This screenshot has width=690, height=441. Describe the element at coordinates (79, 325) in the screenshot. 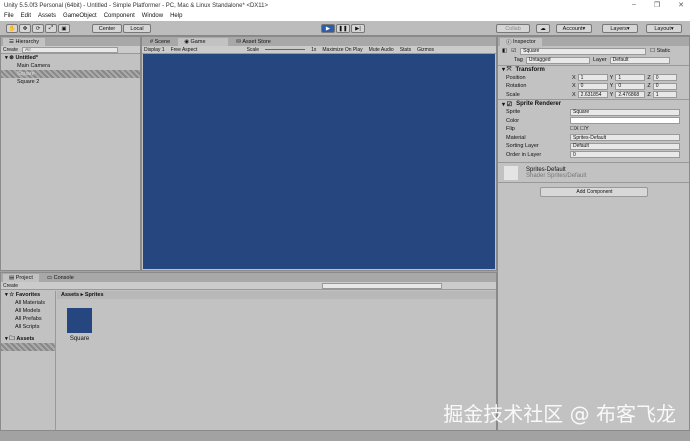

I see `asset-square: Square` at that location.